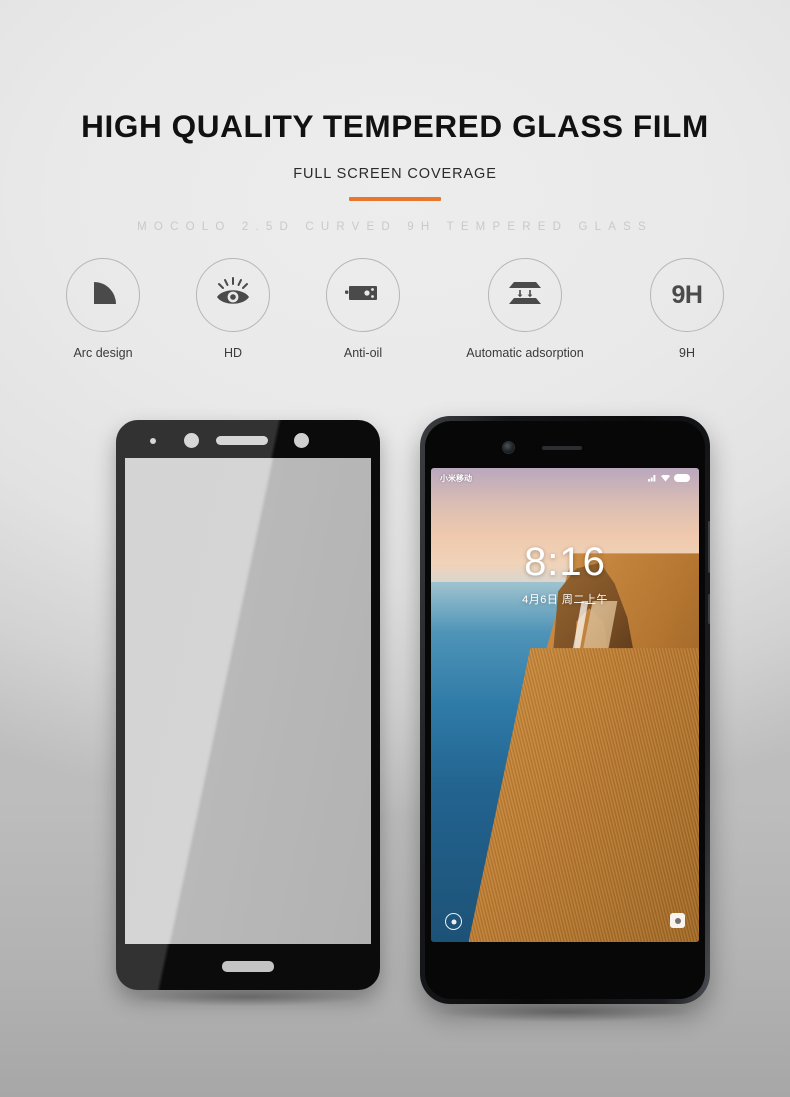 The width and height of the screenshot is (790, 1097). I want to click on clock-date: 4月6日 周二上午, so click(565, 600).